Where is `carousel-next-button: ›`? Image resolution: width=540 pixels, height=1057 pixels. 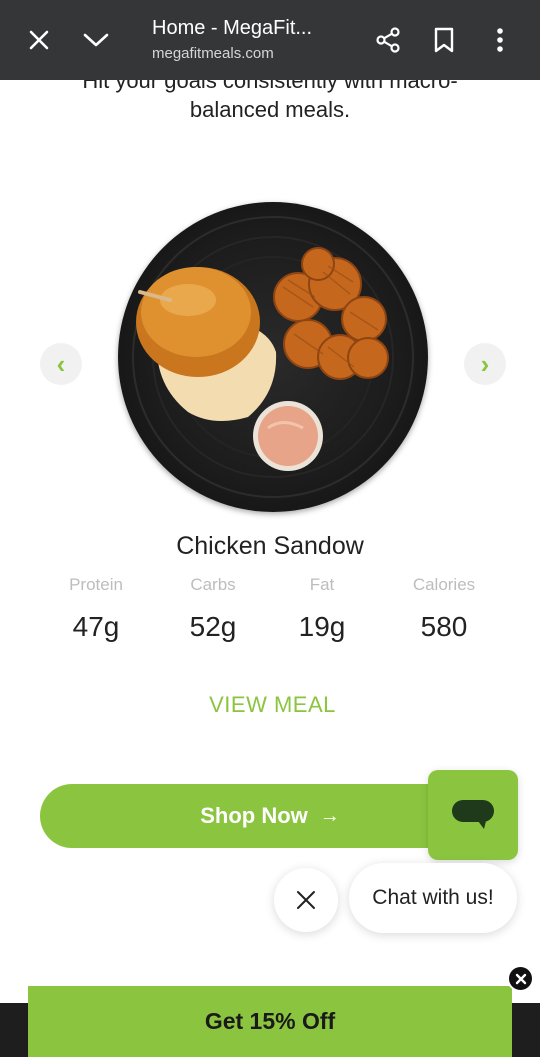
carousel-next-button: › is located at coordinates (485, 364).